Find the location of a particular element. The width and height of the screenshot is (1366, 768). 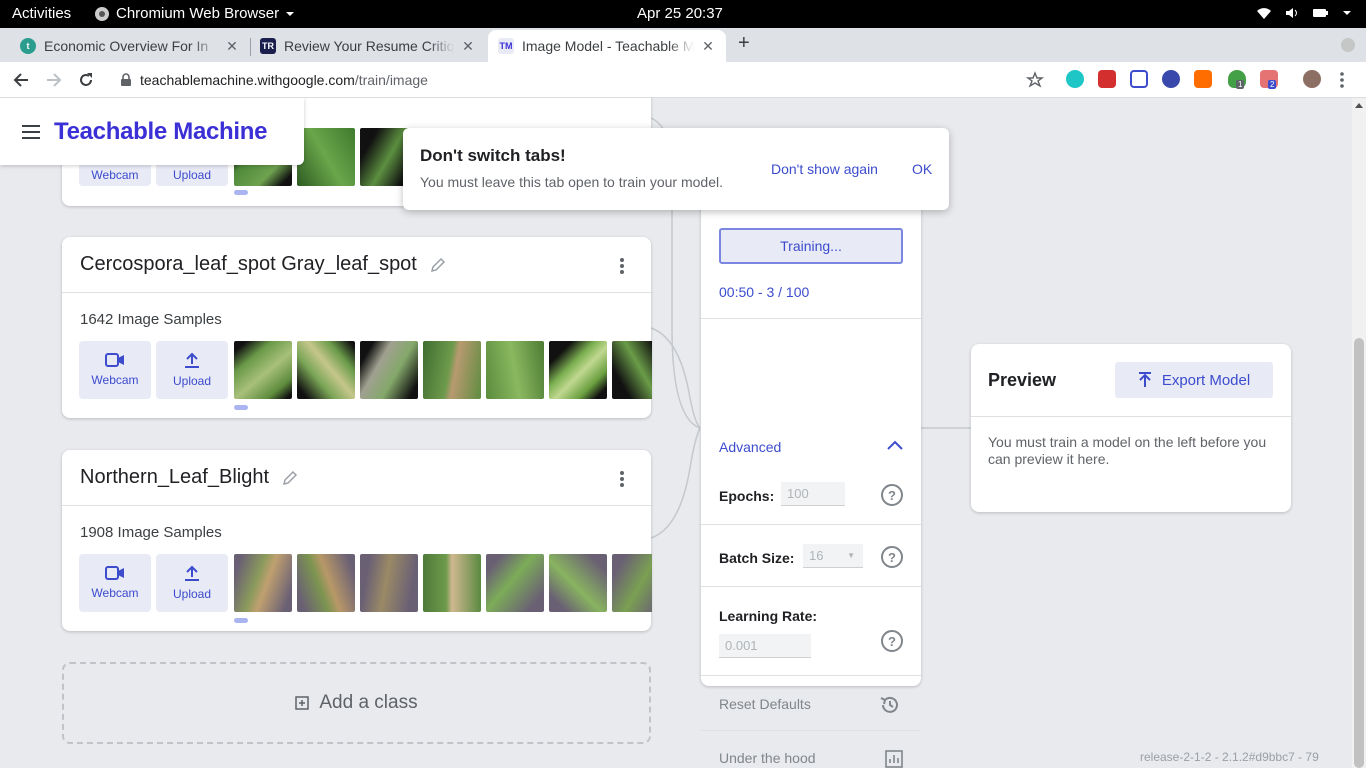

reset-defaults-button: Reset Defaults is located at coordinates (765, 704).